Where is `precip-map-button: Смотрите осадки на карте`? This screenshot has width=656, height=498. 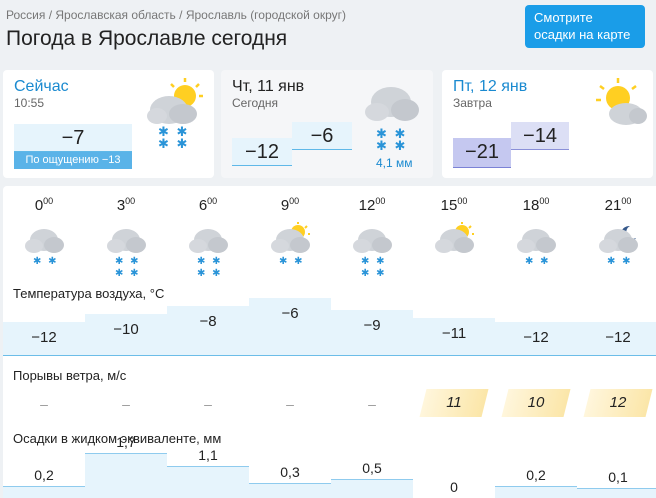 precip-map-button: Смотрите осадки на карте is located at coordinates (585, 26).